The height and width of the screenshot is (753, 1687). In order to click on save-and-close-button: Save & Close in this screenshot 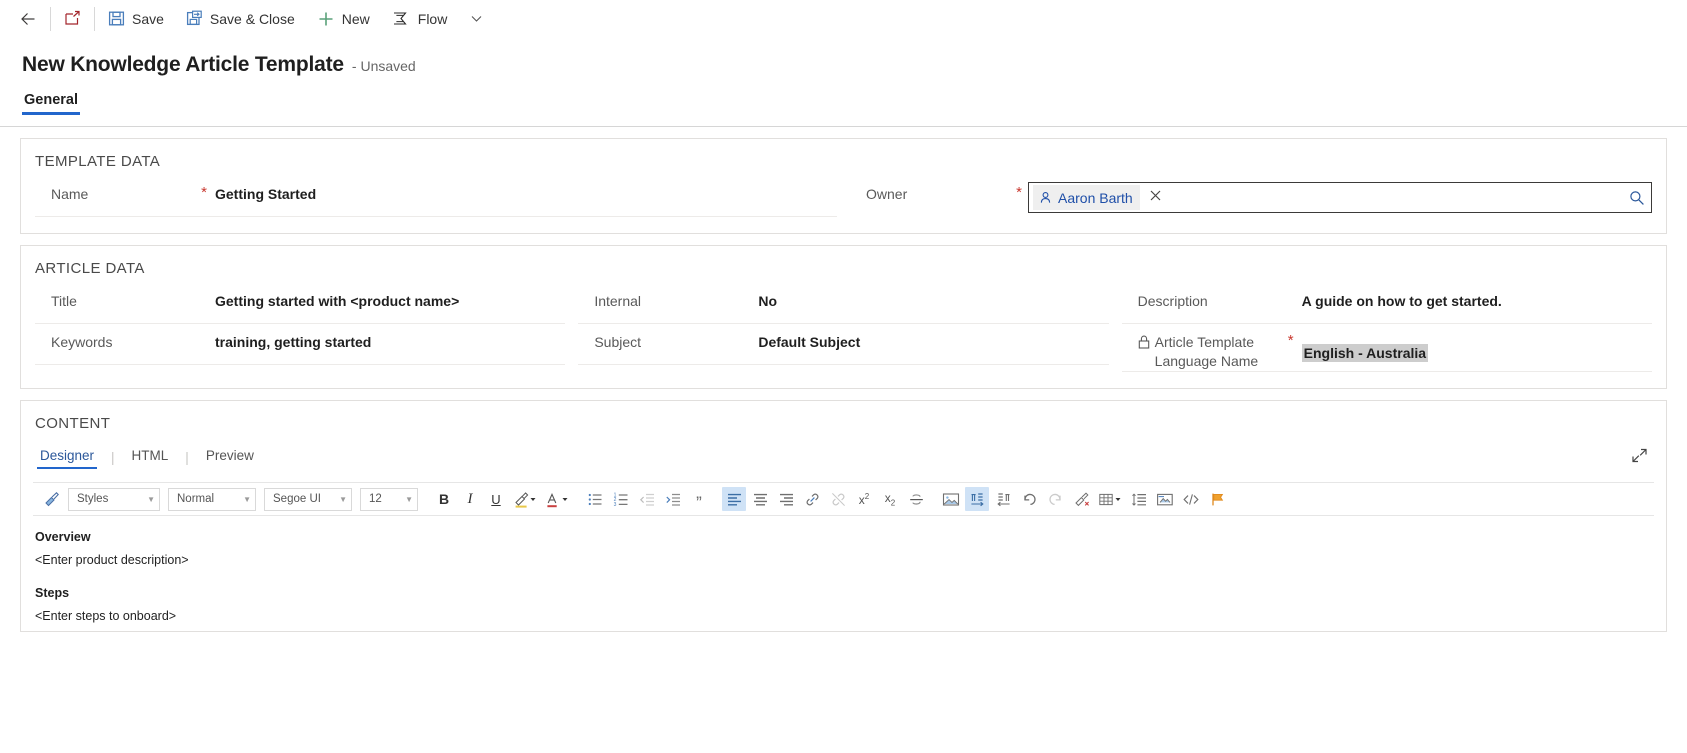, I will do `click(240, 18)`.